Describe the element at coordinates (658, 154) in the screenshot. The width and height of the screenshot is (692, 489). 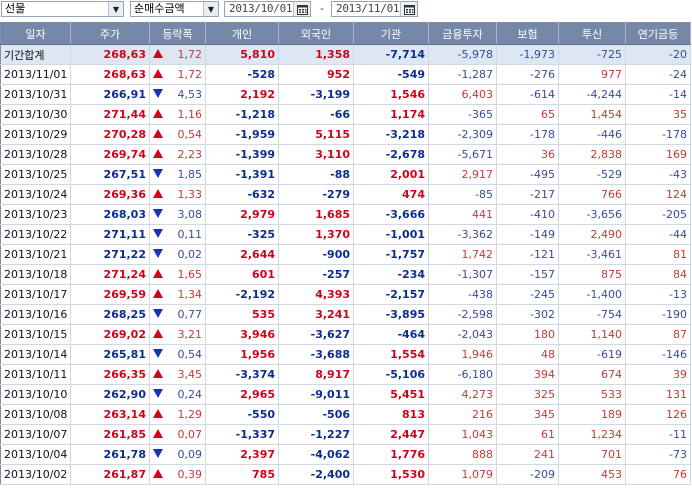
I see `cell-pension: 169` at that location.